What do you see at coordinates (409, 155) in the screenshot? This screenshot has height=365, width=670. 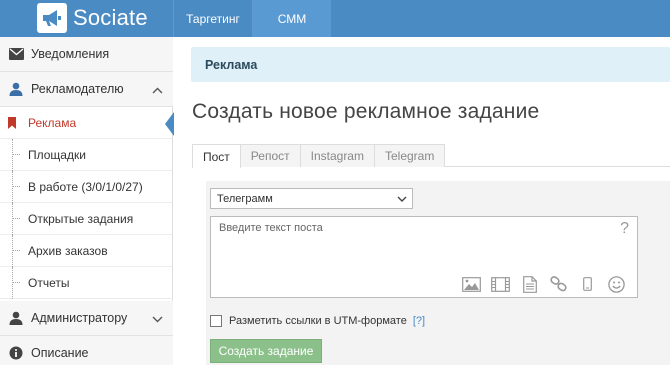 I see `tab-telegram: Telegram` at bounding box center [409, 155].